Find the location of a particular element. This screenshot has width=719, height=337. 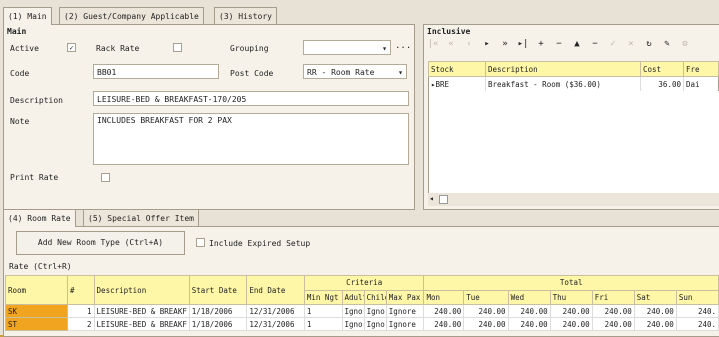

col-tue: Tue is located at coordinates (486, 297).